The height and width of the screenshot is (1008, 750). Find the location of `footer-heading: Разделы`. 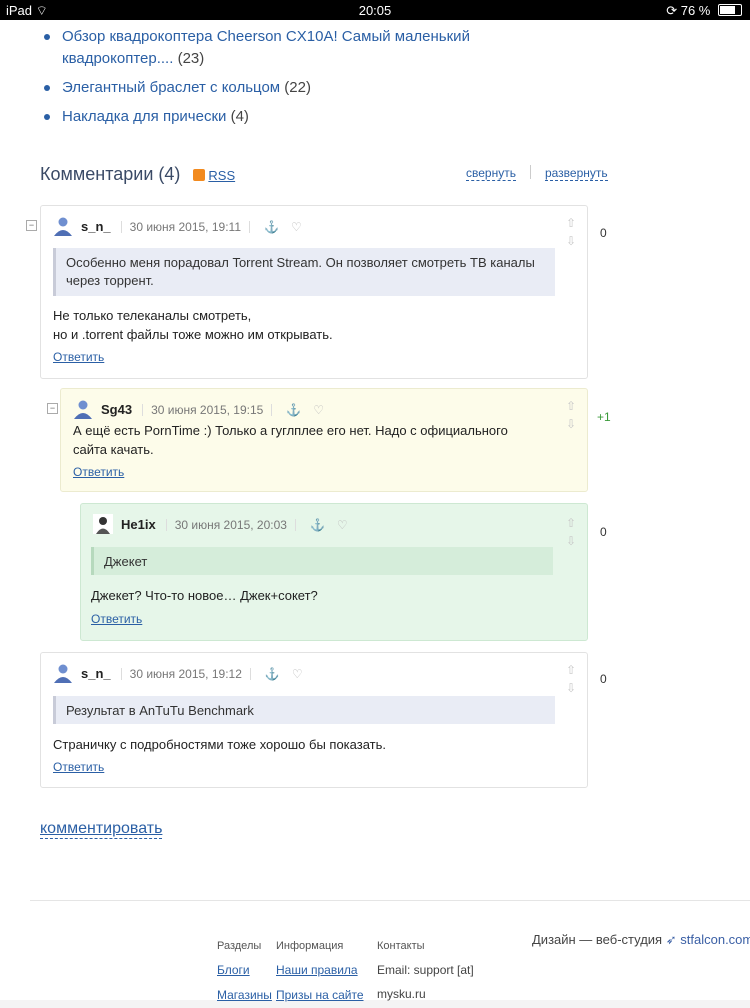

footer-heading: Разделы is located at coordinates (239, 946).